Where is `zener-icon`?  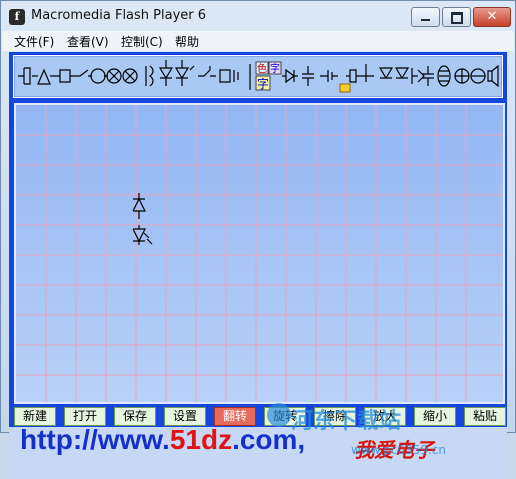 zener-icon is located at coordinates (418, 76).